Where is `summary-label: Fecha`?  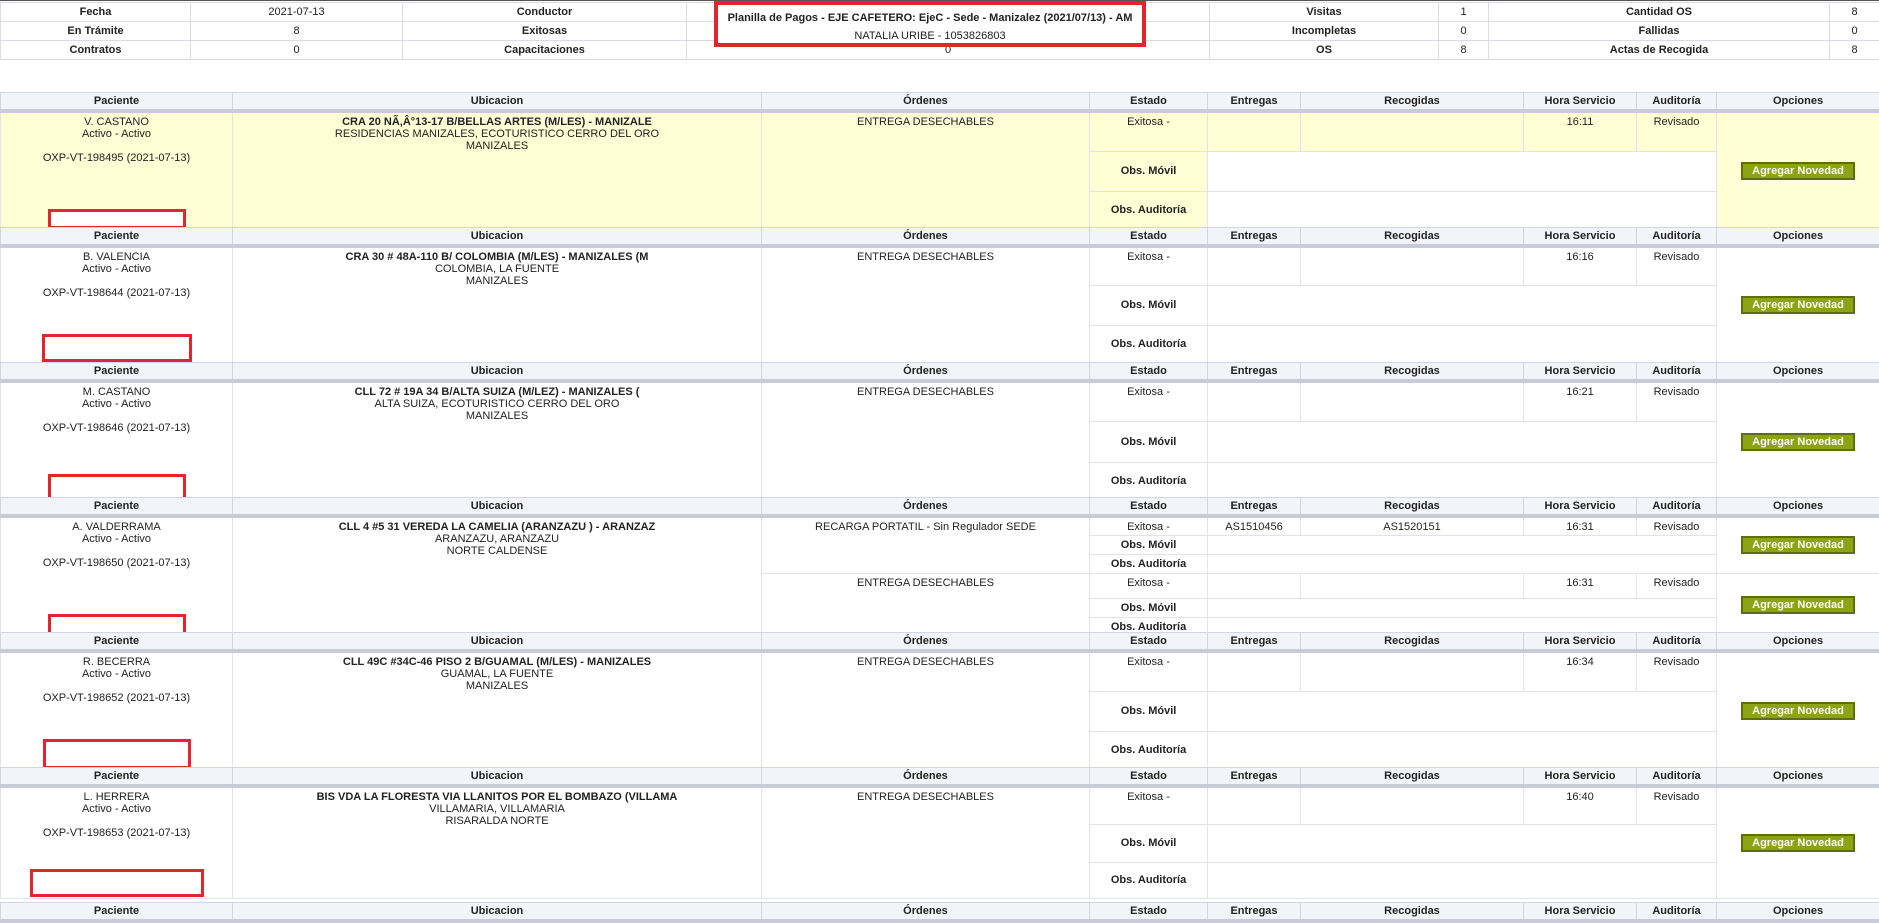 summary-label: Fecha is located at coordinates (96, 12).